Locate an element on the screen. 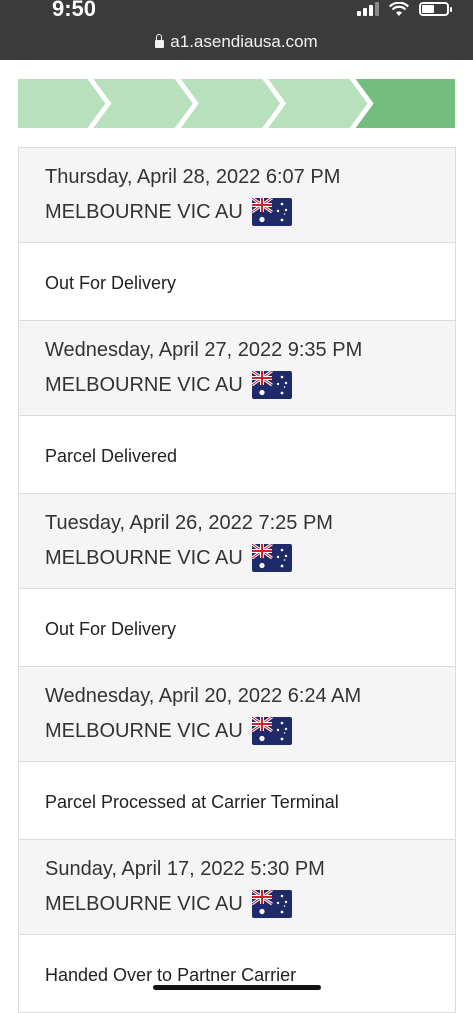 The height and width of the screenshot is (1013, 473). status-icons is located at coordinates (404, 9).